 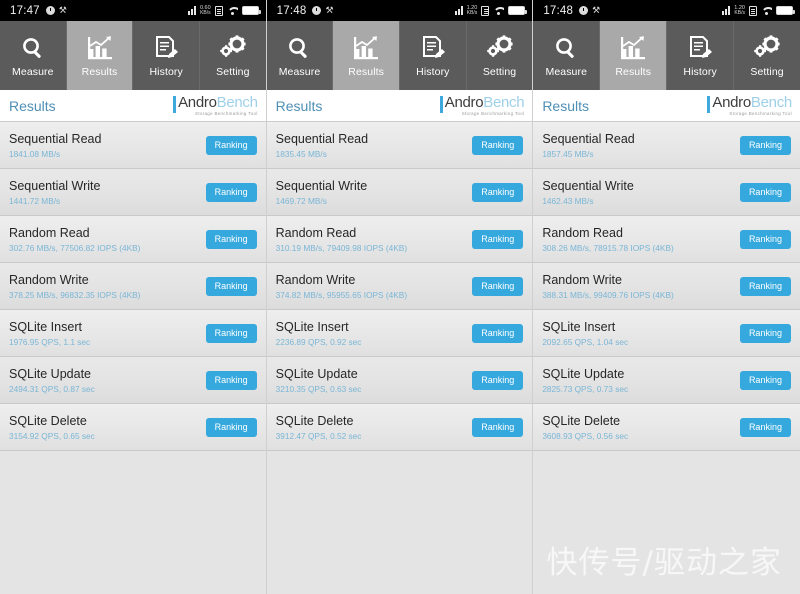 I want to click on row-title: Random Write, so click(x=582, y=279).